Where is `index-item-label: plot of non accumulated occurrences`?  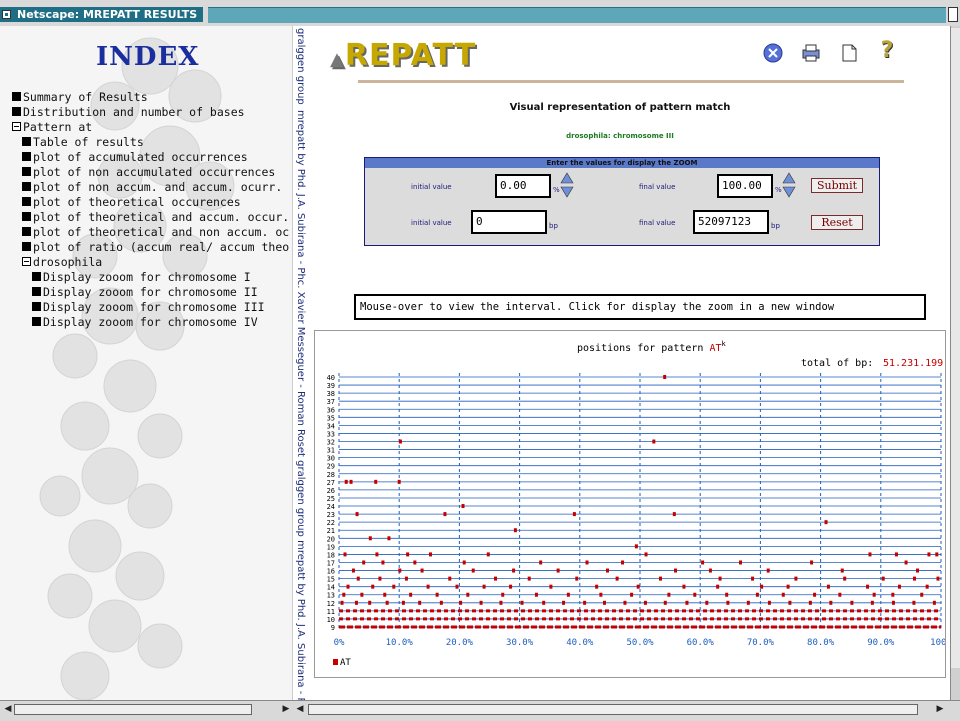
index-item-label: plot of non accumulated occurrences is located at coordinates (154, 172).